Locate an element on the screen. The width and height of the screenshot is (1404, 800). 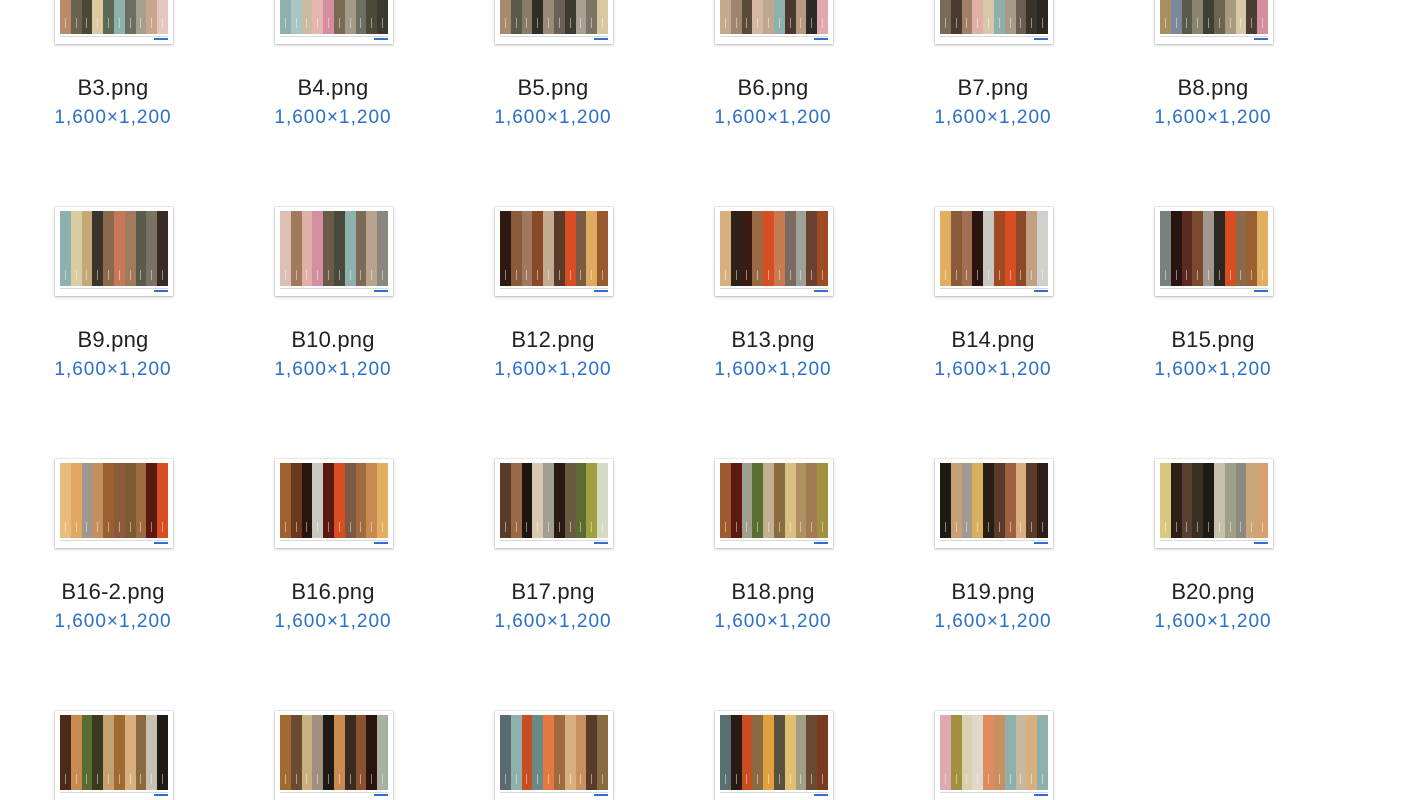
file-name: B9.png is located at coordinates (113, 340).